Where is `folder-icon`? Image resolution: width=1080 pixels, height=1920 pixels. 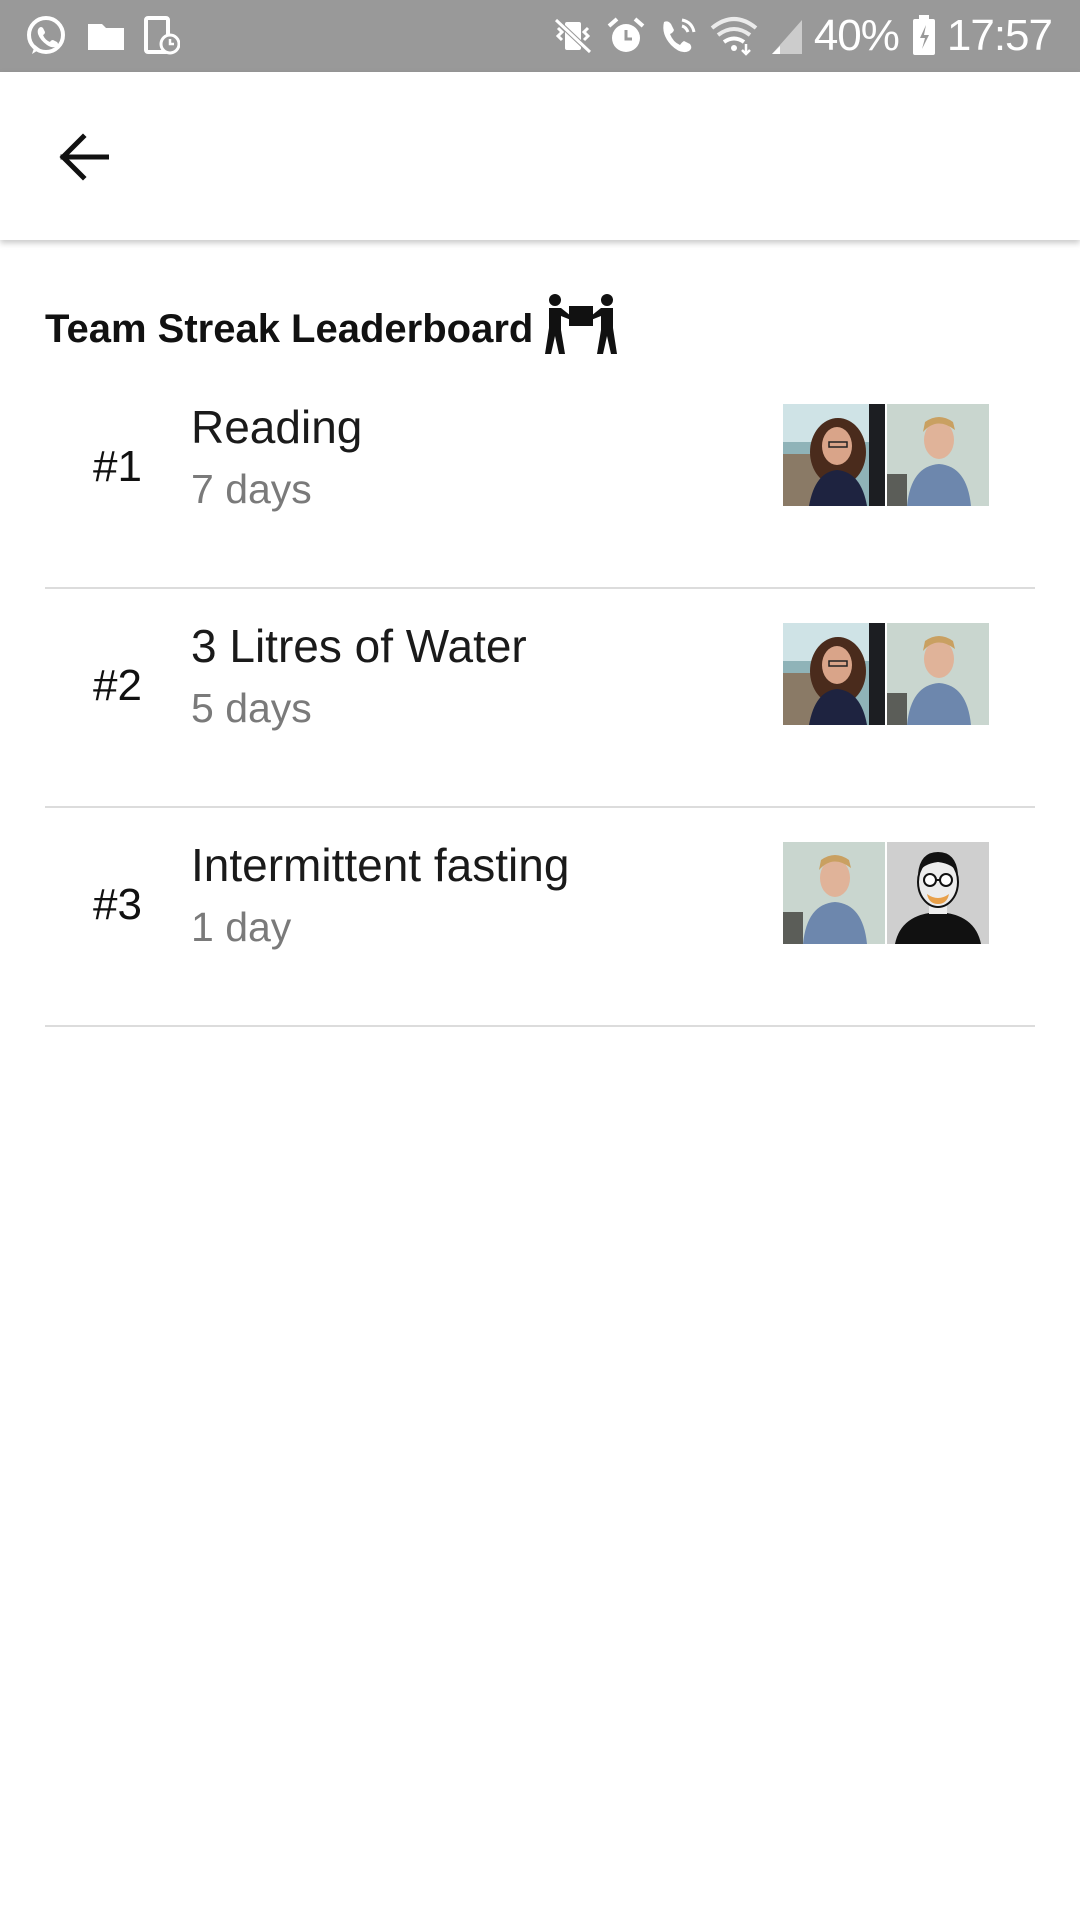
folder-icon is located at coordinates (106, 36).